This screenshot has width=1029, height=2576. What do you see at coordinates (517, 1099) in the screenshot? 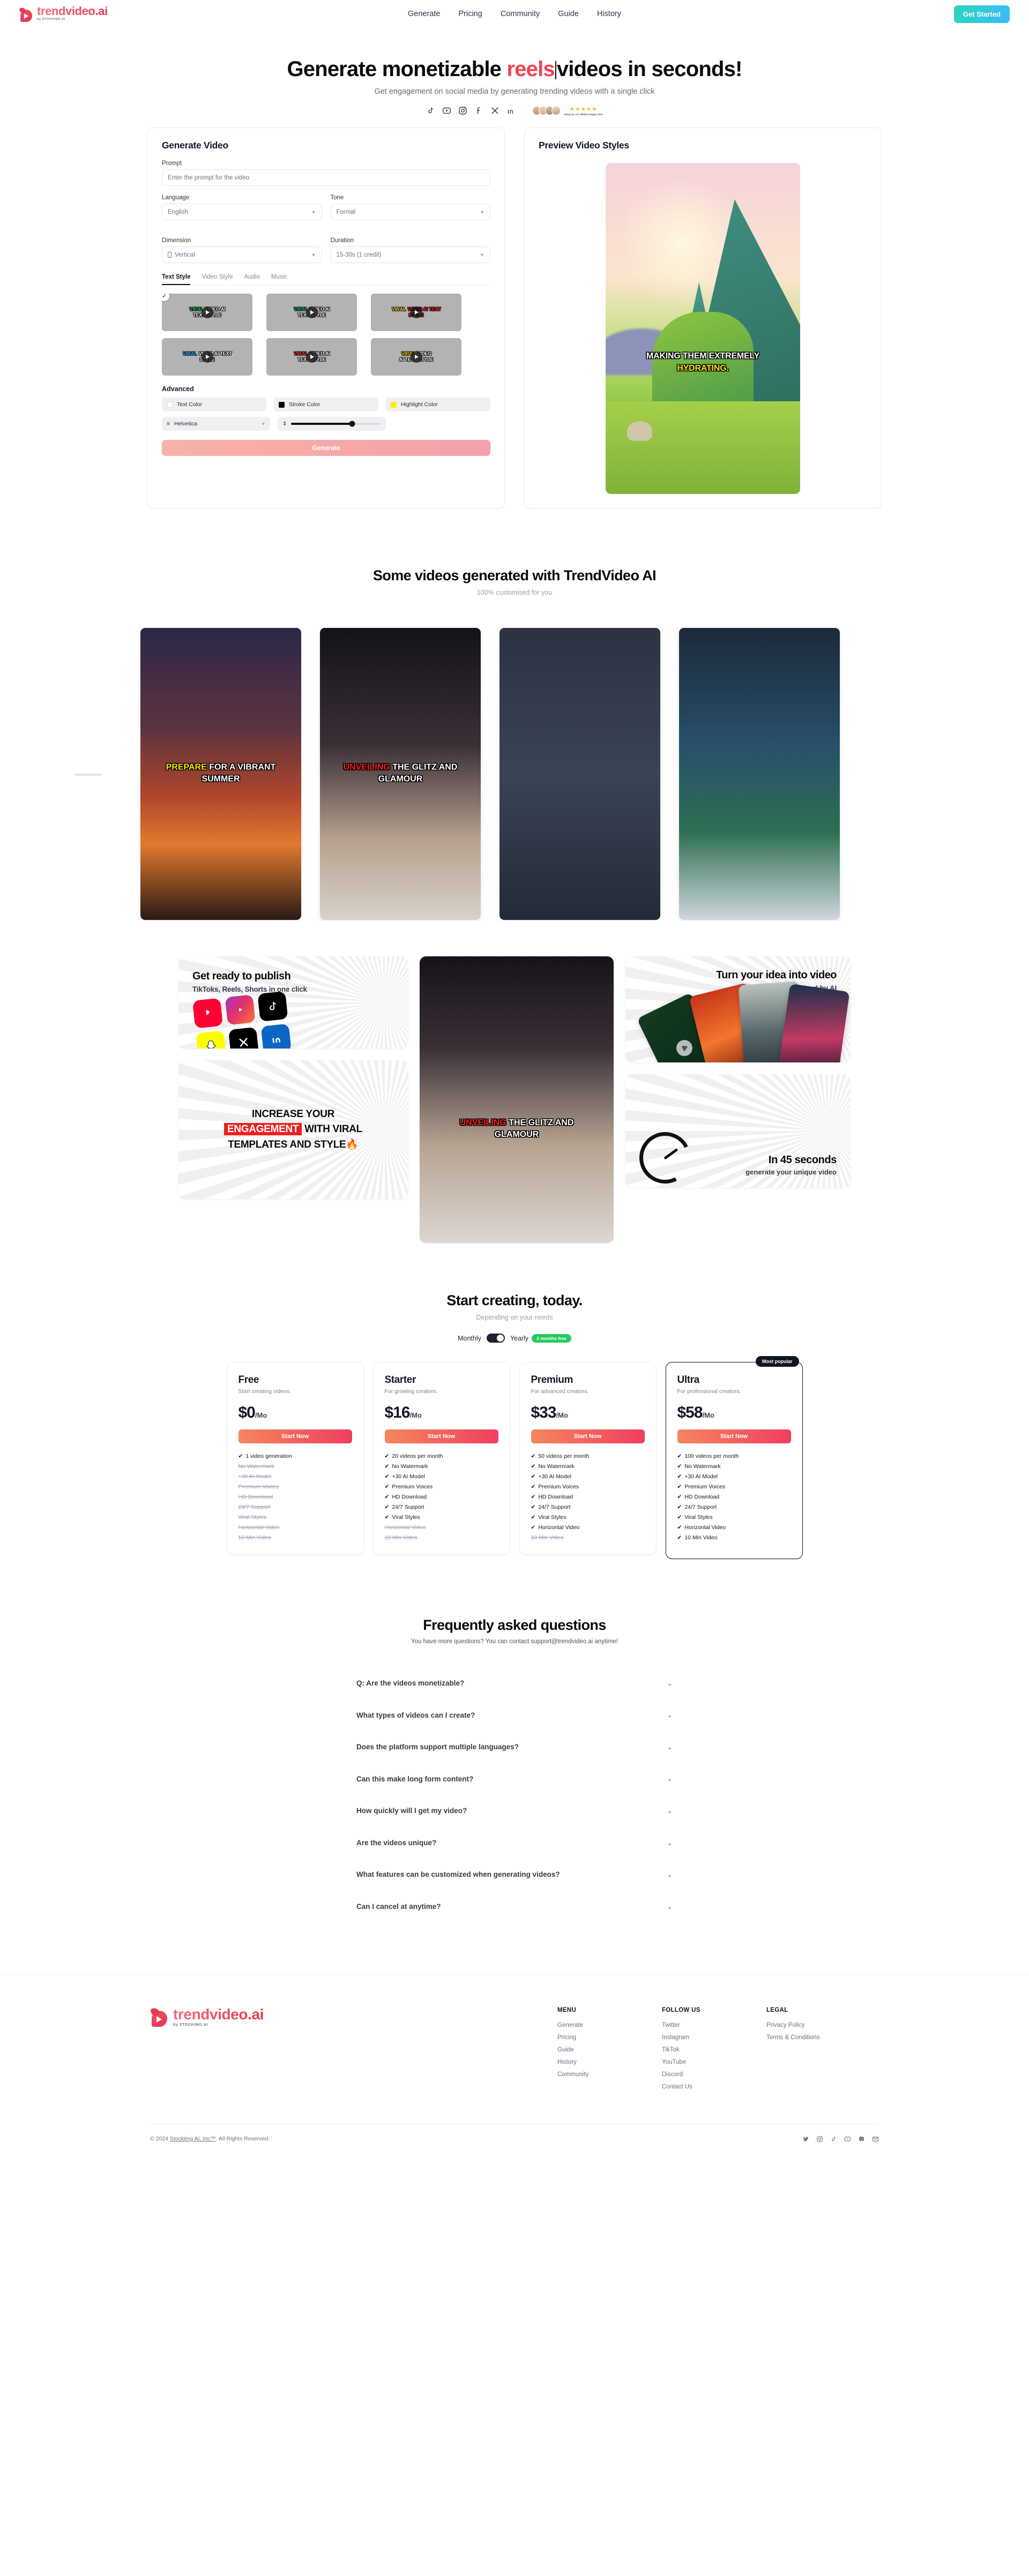
I see `model-video-card: UNVEILING THE GLITZ AND GLAMOUR` at bounding box center [517, 1099].